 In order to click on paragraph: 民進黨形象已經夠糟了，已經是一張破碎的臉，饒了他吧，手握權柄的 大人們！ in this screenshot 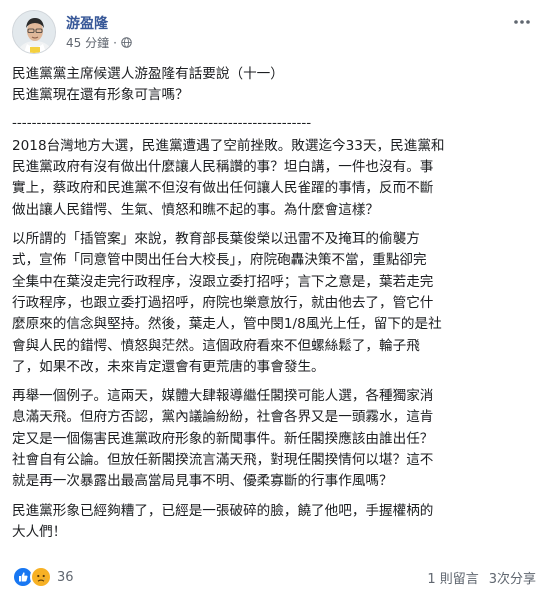, I will do `click(272, 522)`.